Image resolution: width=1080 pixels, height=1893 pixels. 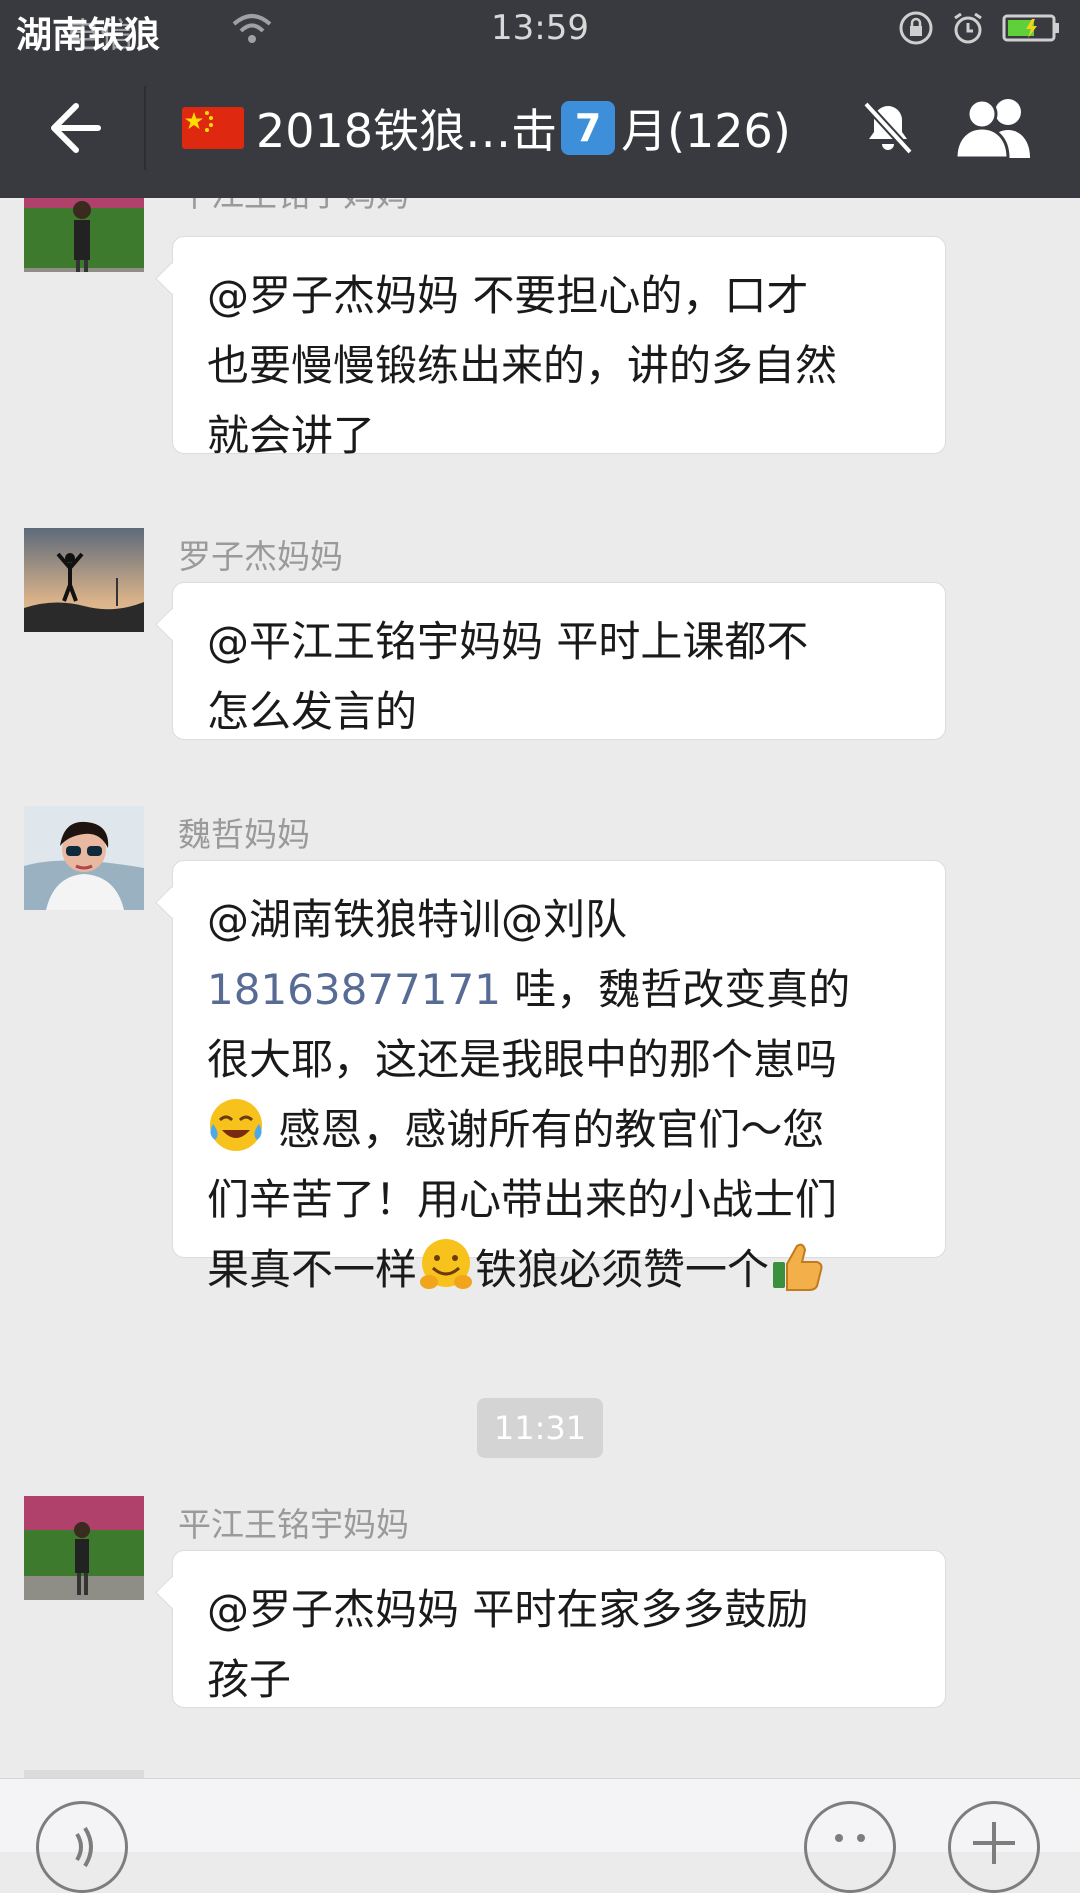 What do you see at coordinates (588, 128) in the screenshot?
I see `keycap-seven-emoji: 7` at bounding box center [588, 128].